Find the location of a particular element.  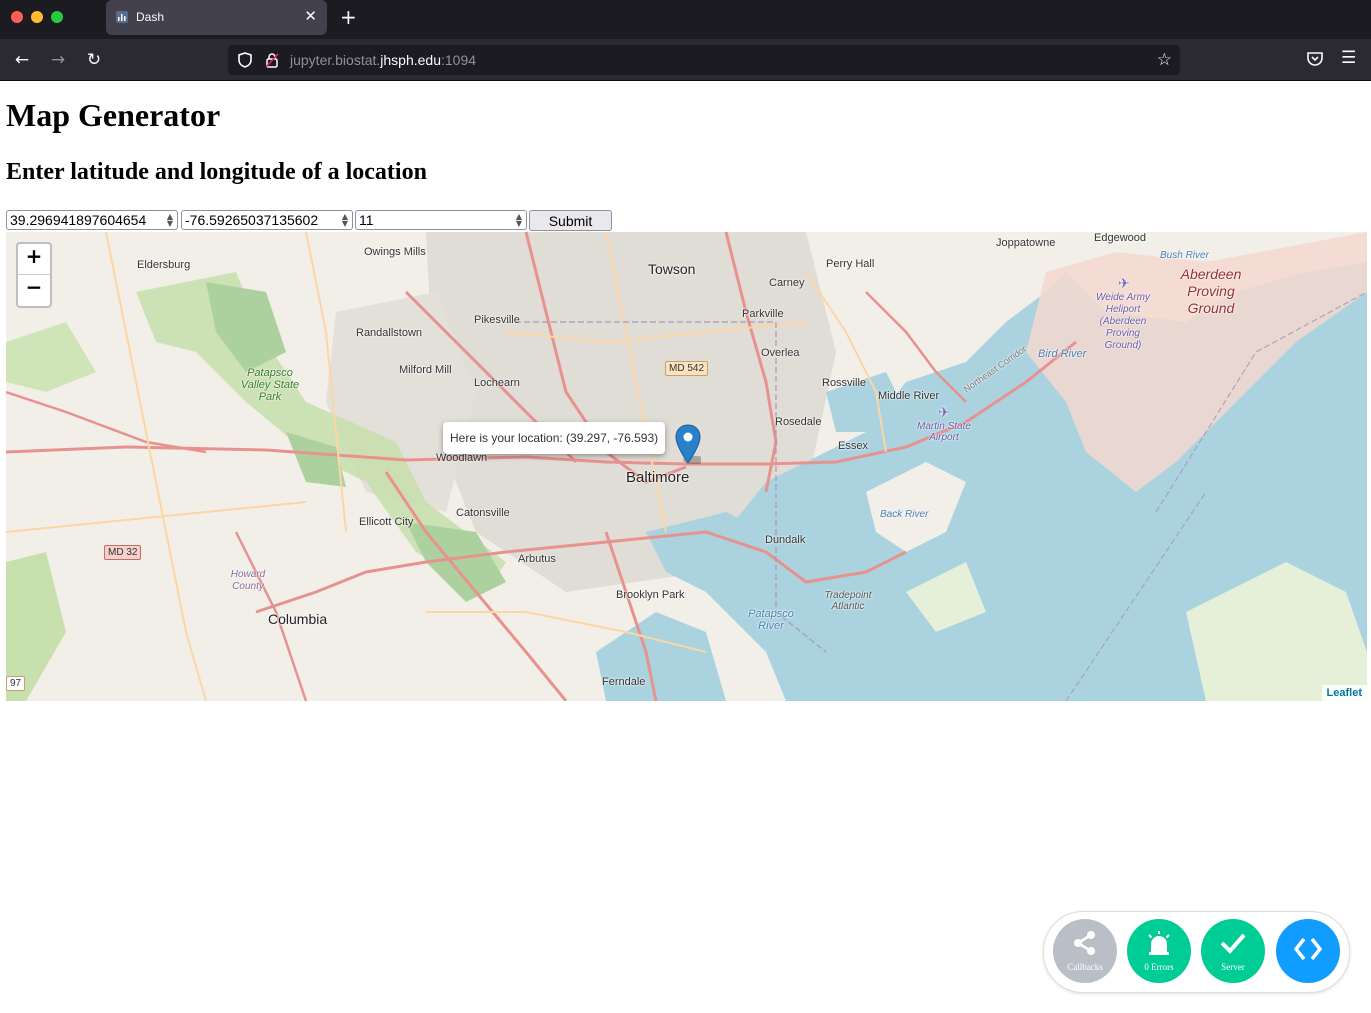

longitude-spinner-icon: ▲ ▼ is located at coordinates (345, 220).